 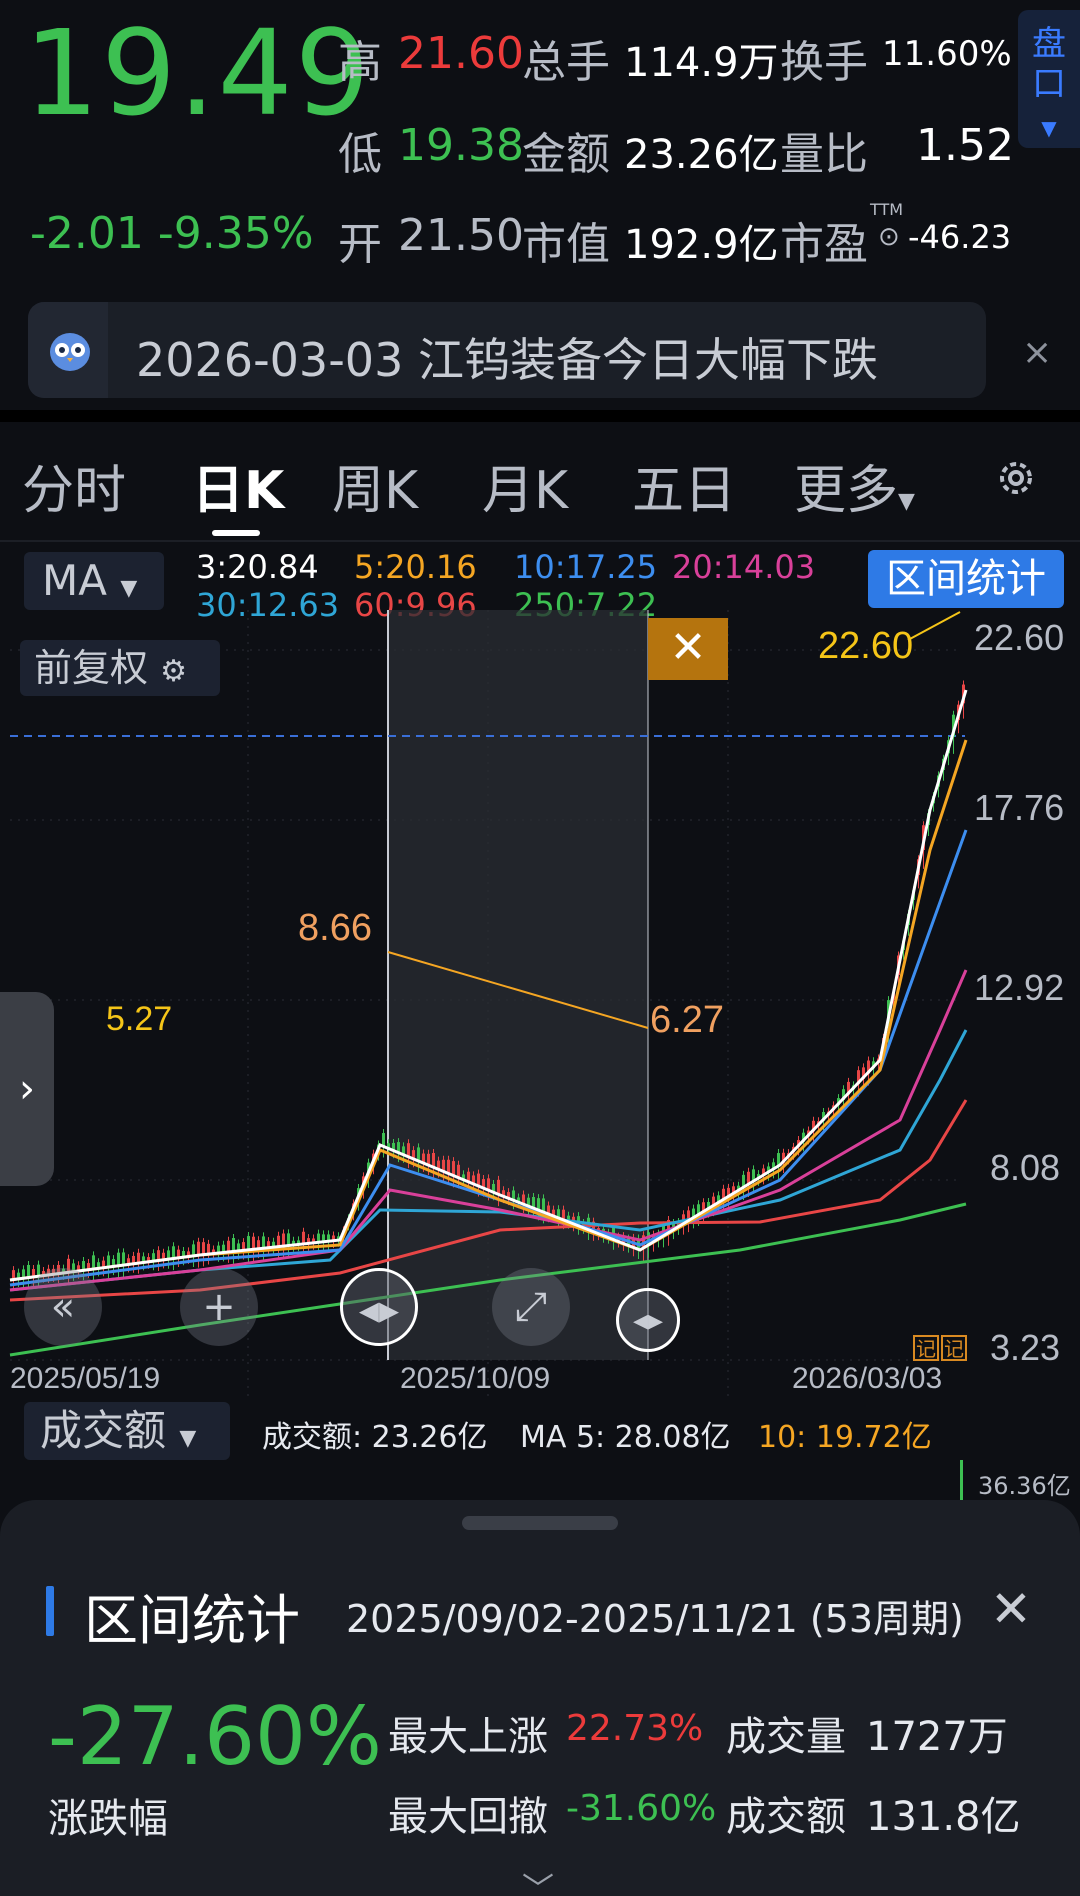 I want to click on price-change: -2.01 -9.35%, so click(x=172, y=233).